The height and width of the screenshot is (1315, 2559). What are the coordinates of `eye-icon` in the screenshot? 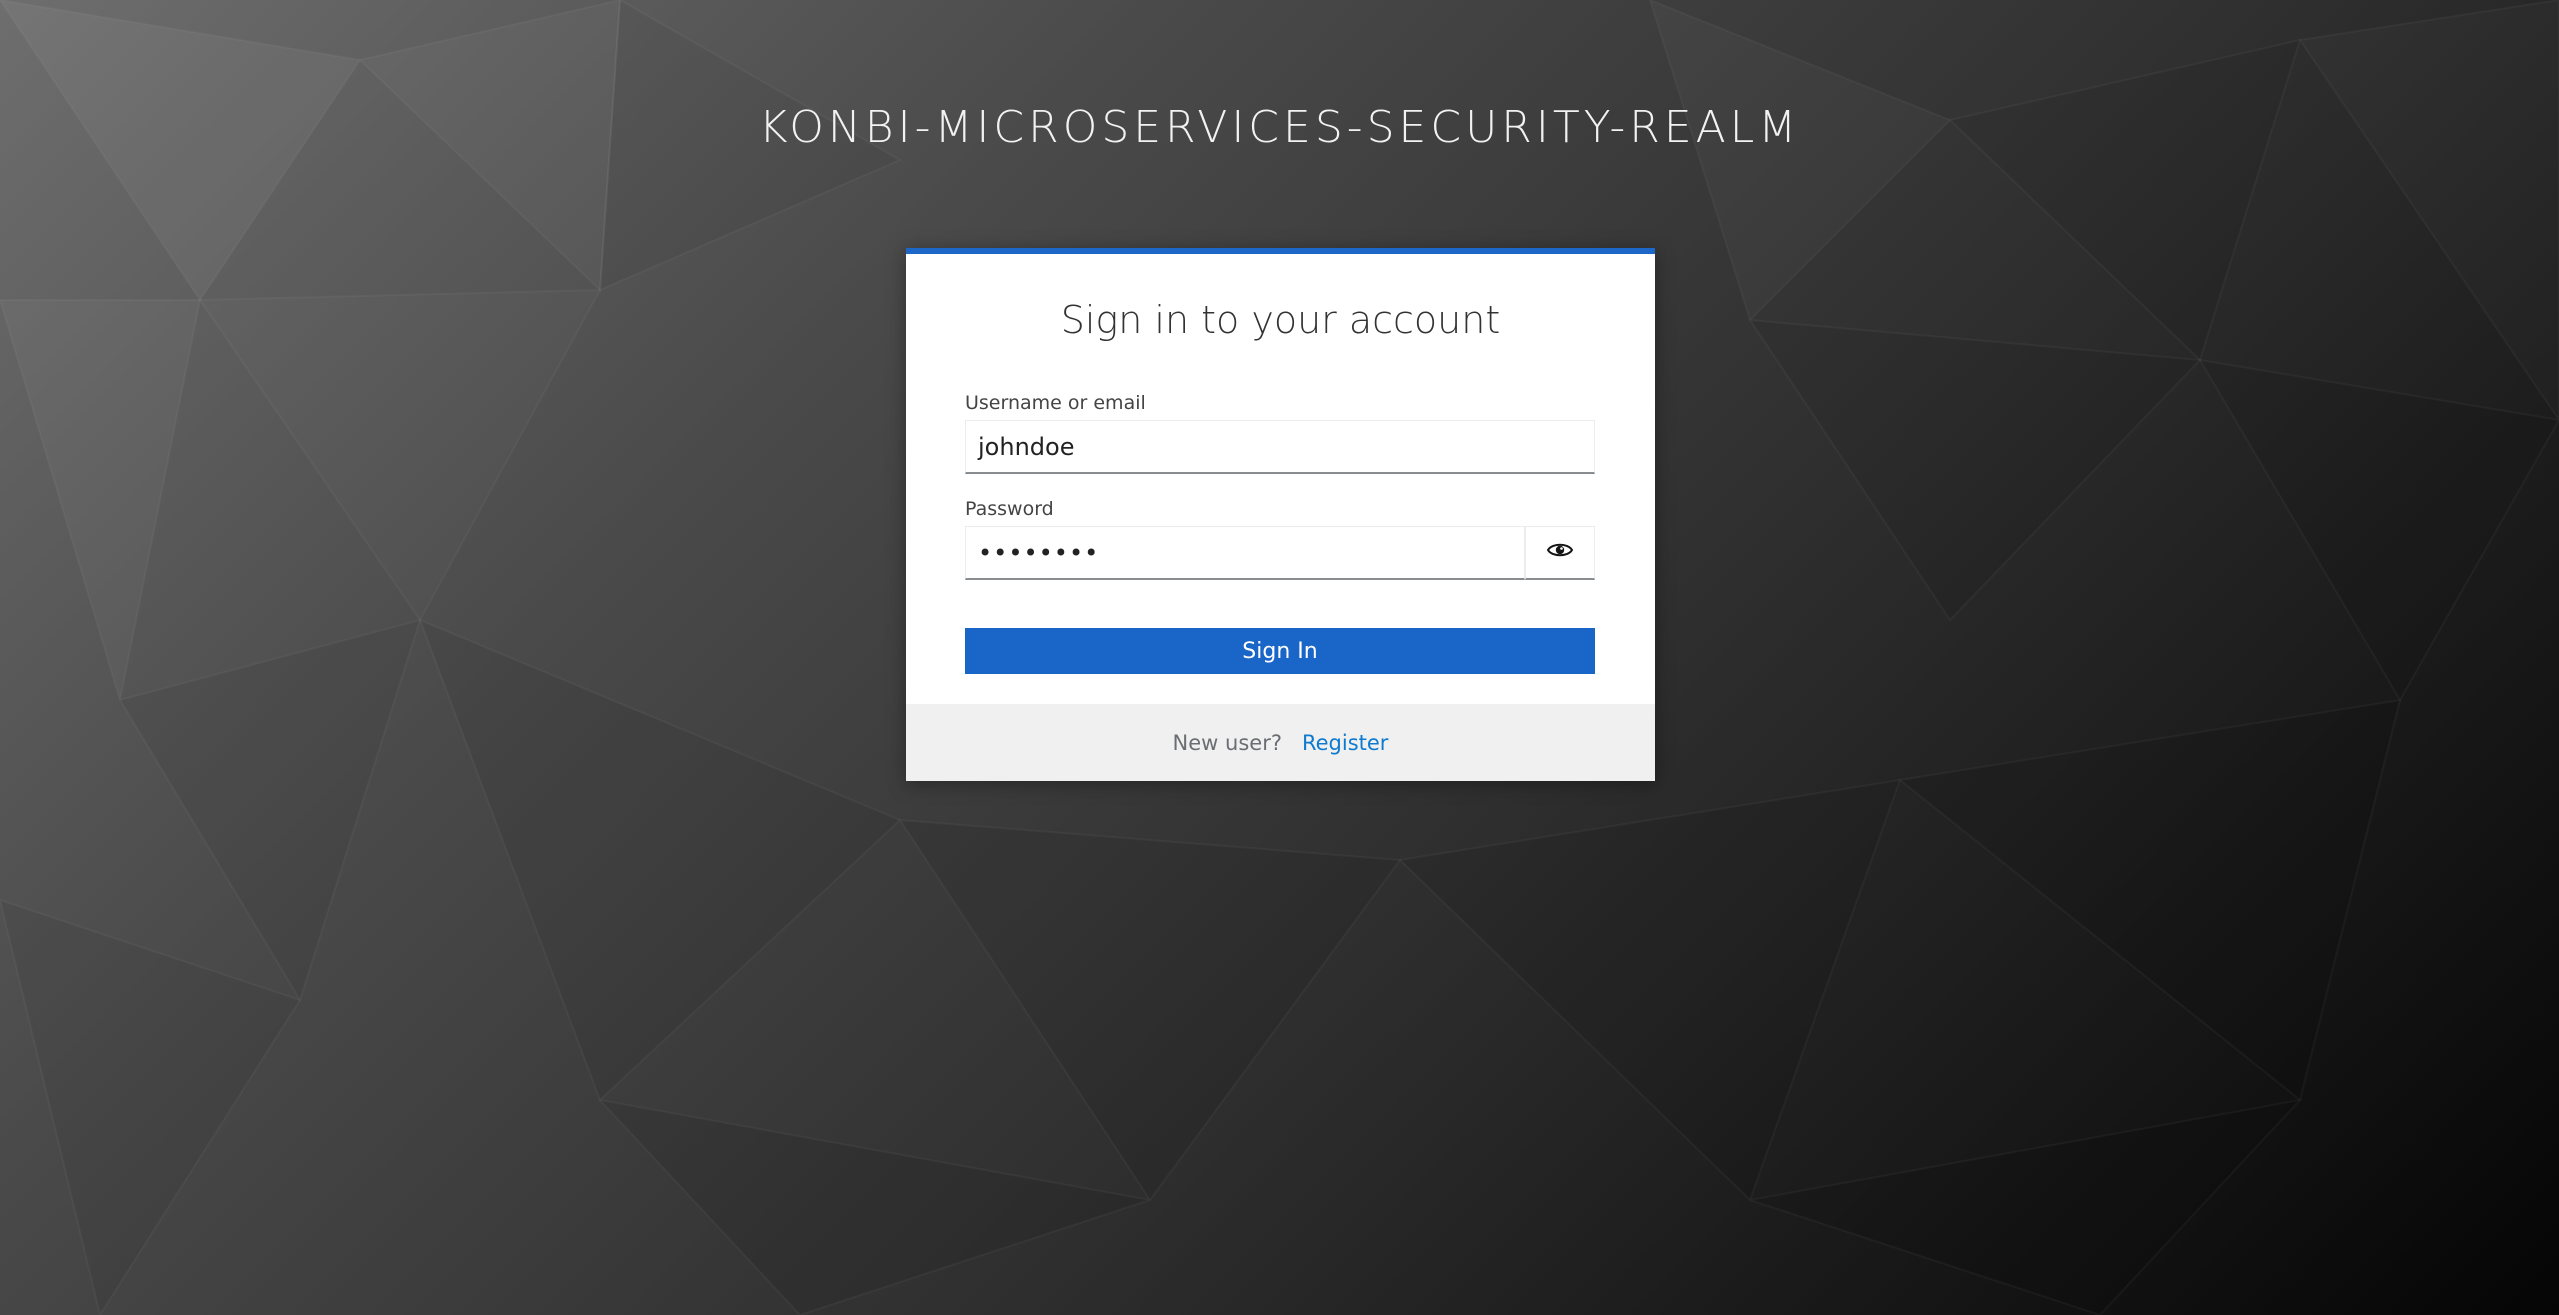 It's located at (1560, 552).